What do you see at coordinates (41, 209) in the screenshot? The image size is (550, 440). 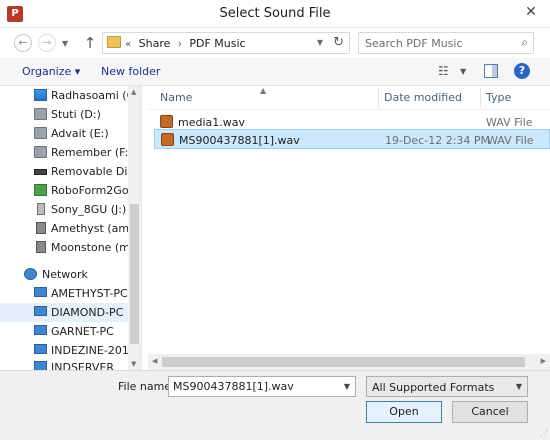 I see `phone-icon` at bounding box center [41, 209].